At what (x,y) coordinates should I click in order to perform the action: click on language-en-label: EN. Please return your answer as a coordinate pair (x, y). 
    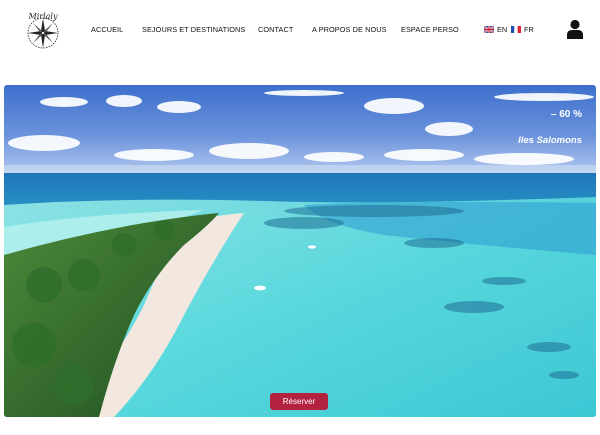
    Looking at the image, I should click on (502, 29).